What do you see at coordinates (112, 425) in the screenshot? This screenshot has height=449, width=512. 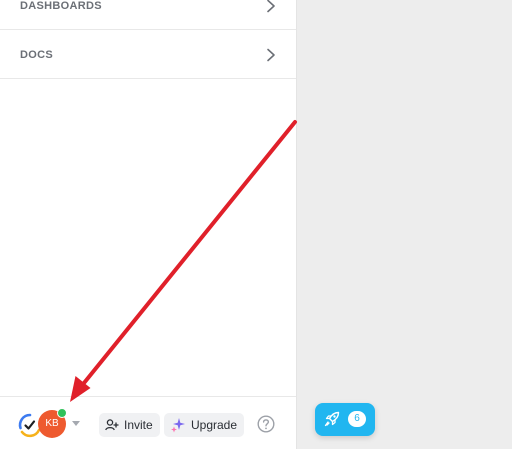 I see `add-user-icon` at bounding box center [112, 425].